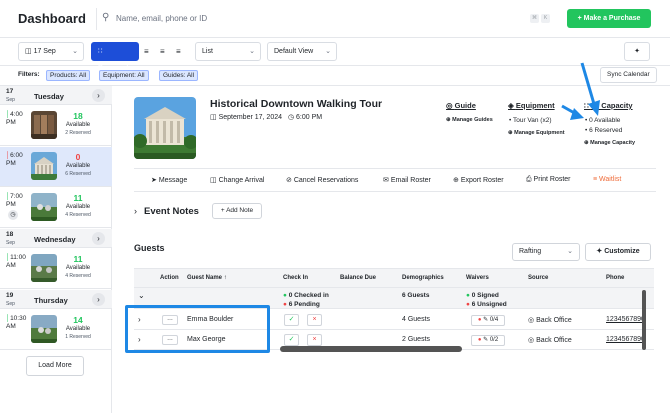 This screenshot has width=670, height=413. What do you see at coordinates (371, 349) in the screenshot?
I see `horizontal-scrollbar` at bounding box center [371, 349].